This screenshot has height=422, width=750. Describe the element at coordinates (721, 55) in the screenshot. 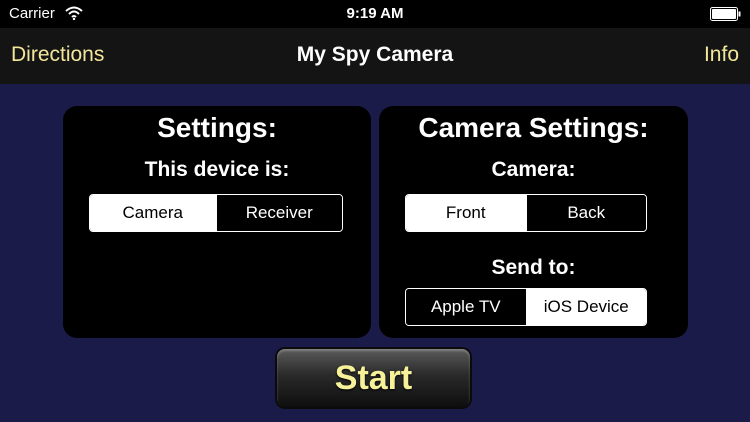

I see `info-button: Info` at that location.